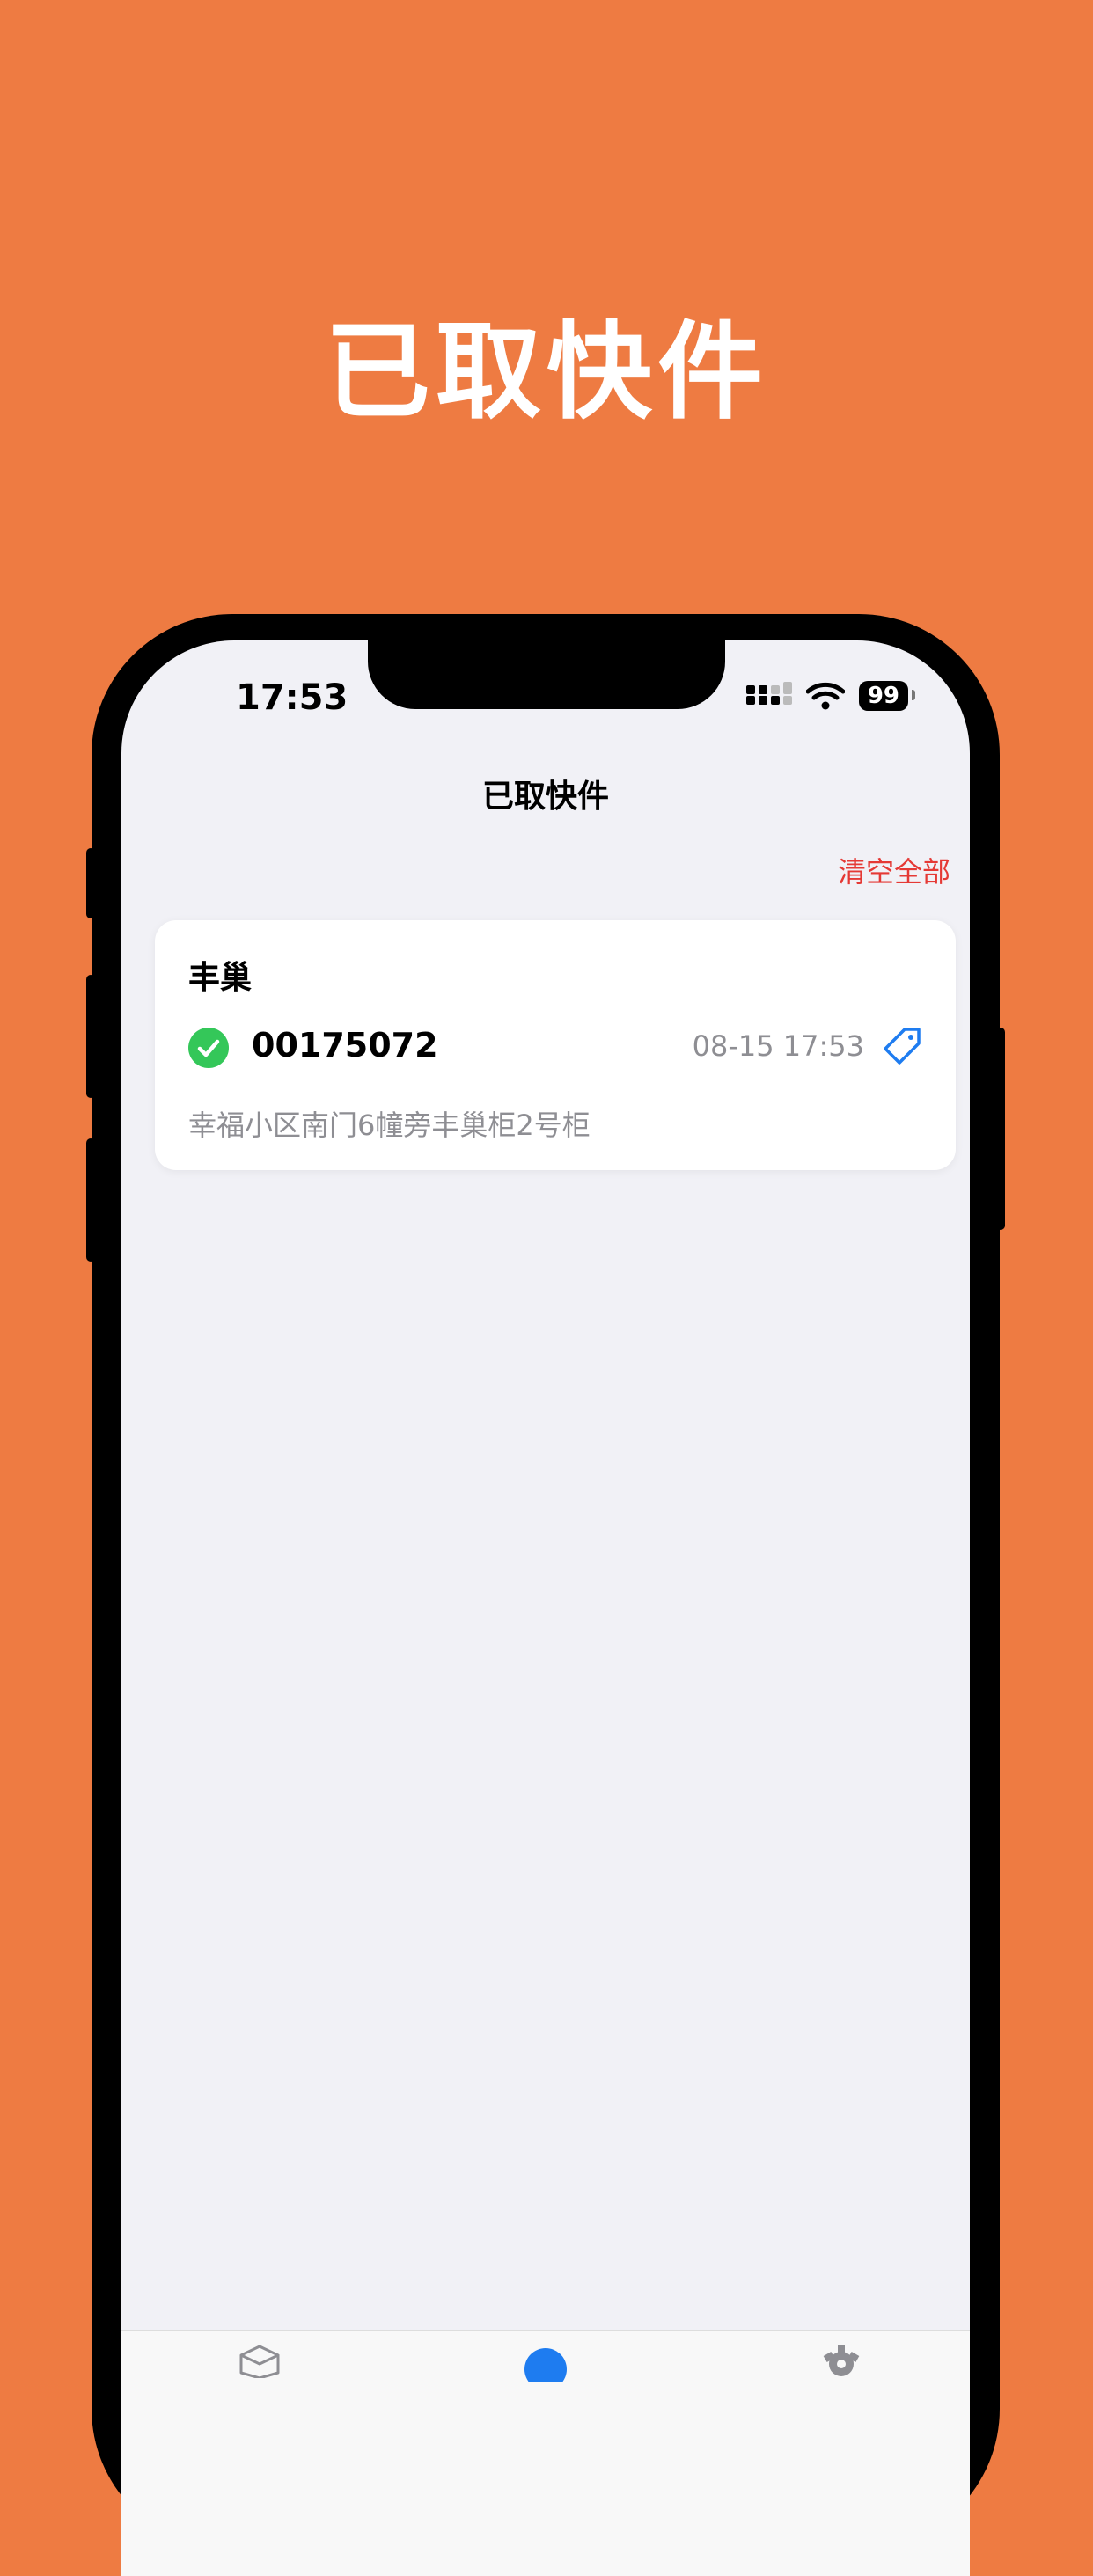 The width and height of the screenshot is (1093, 2576). Describe the element at coordinates (545, 2453) in the screenshot. I see `tab-bar` at that location.